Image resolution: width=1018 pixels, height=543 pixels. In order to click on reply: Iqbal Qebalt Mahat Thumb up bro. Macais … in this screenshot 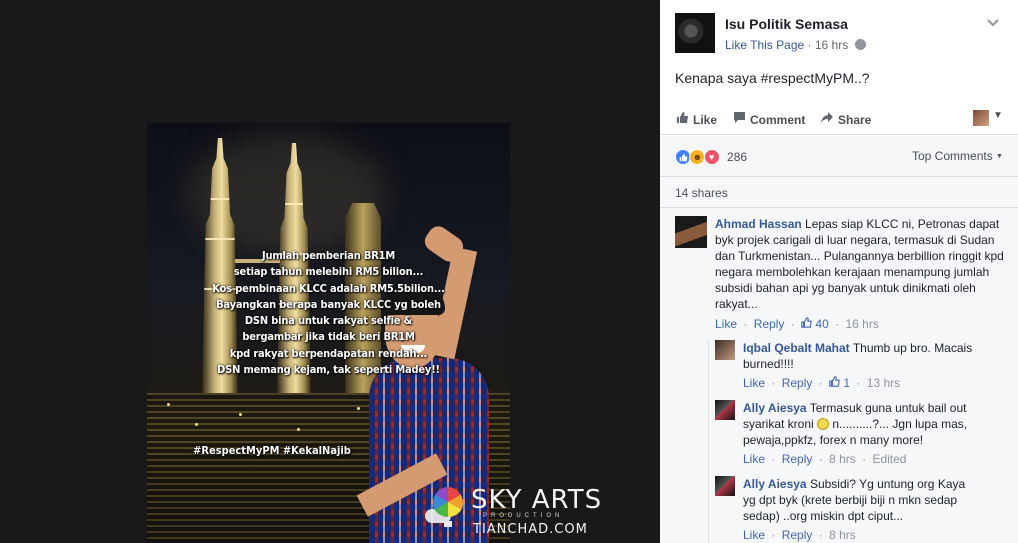, I will do `click(862, 365)`.